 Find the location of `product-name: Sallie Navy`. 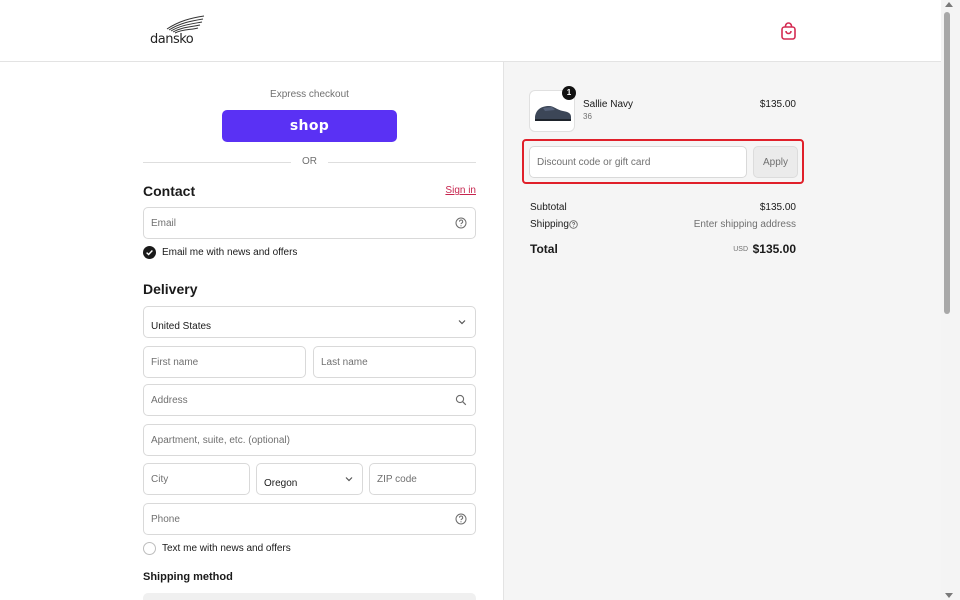

product-name: Sallie Navy is located at coordinates (608, 104).